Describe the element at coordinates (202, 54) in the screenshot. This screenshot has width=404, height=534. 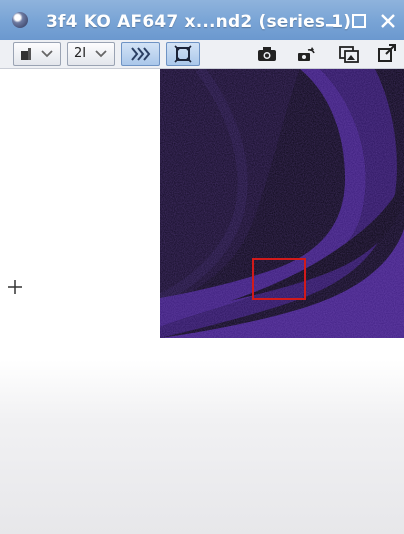
I see `viewer-toolbar: 2I` at that location.